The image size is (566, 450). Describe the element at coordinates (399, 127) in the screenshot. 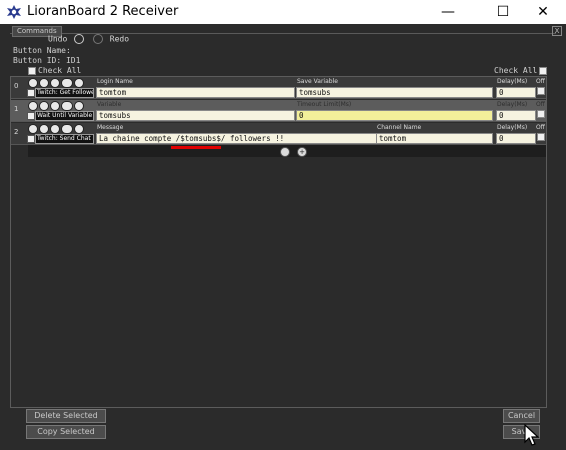

I see `field2-label: Channel Name` at that location.